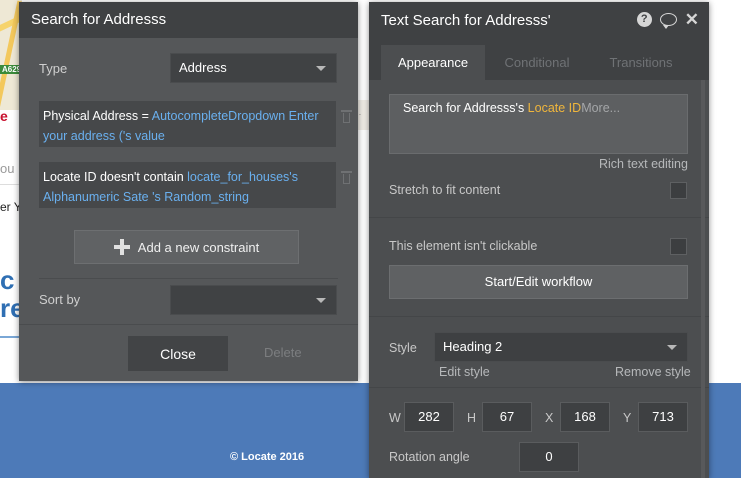  What do you see at coordinates (641, 62) in the screenshot?
I see `tab-transitions: Transitions` at bounding box center [641, 62].